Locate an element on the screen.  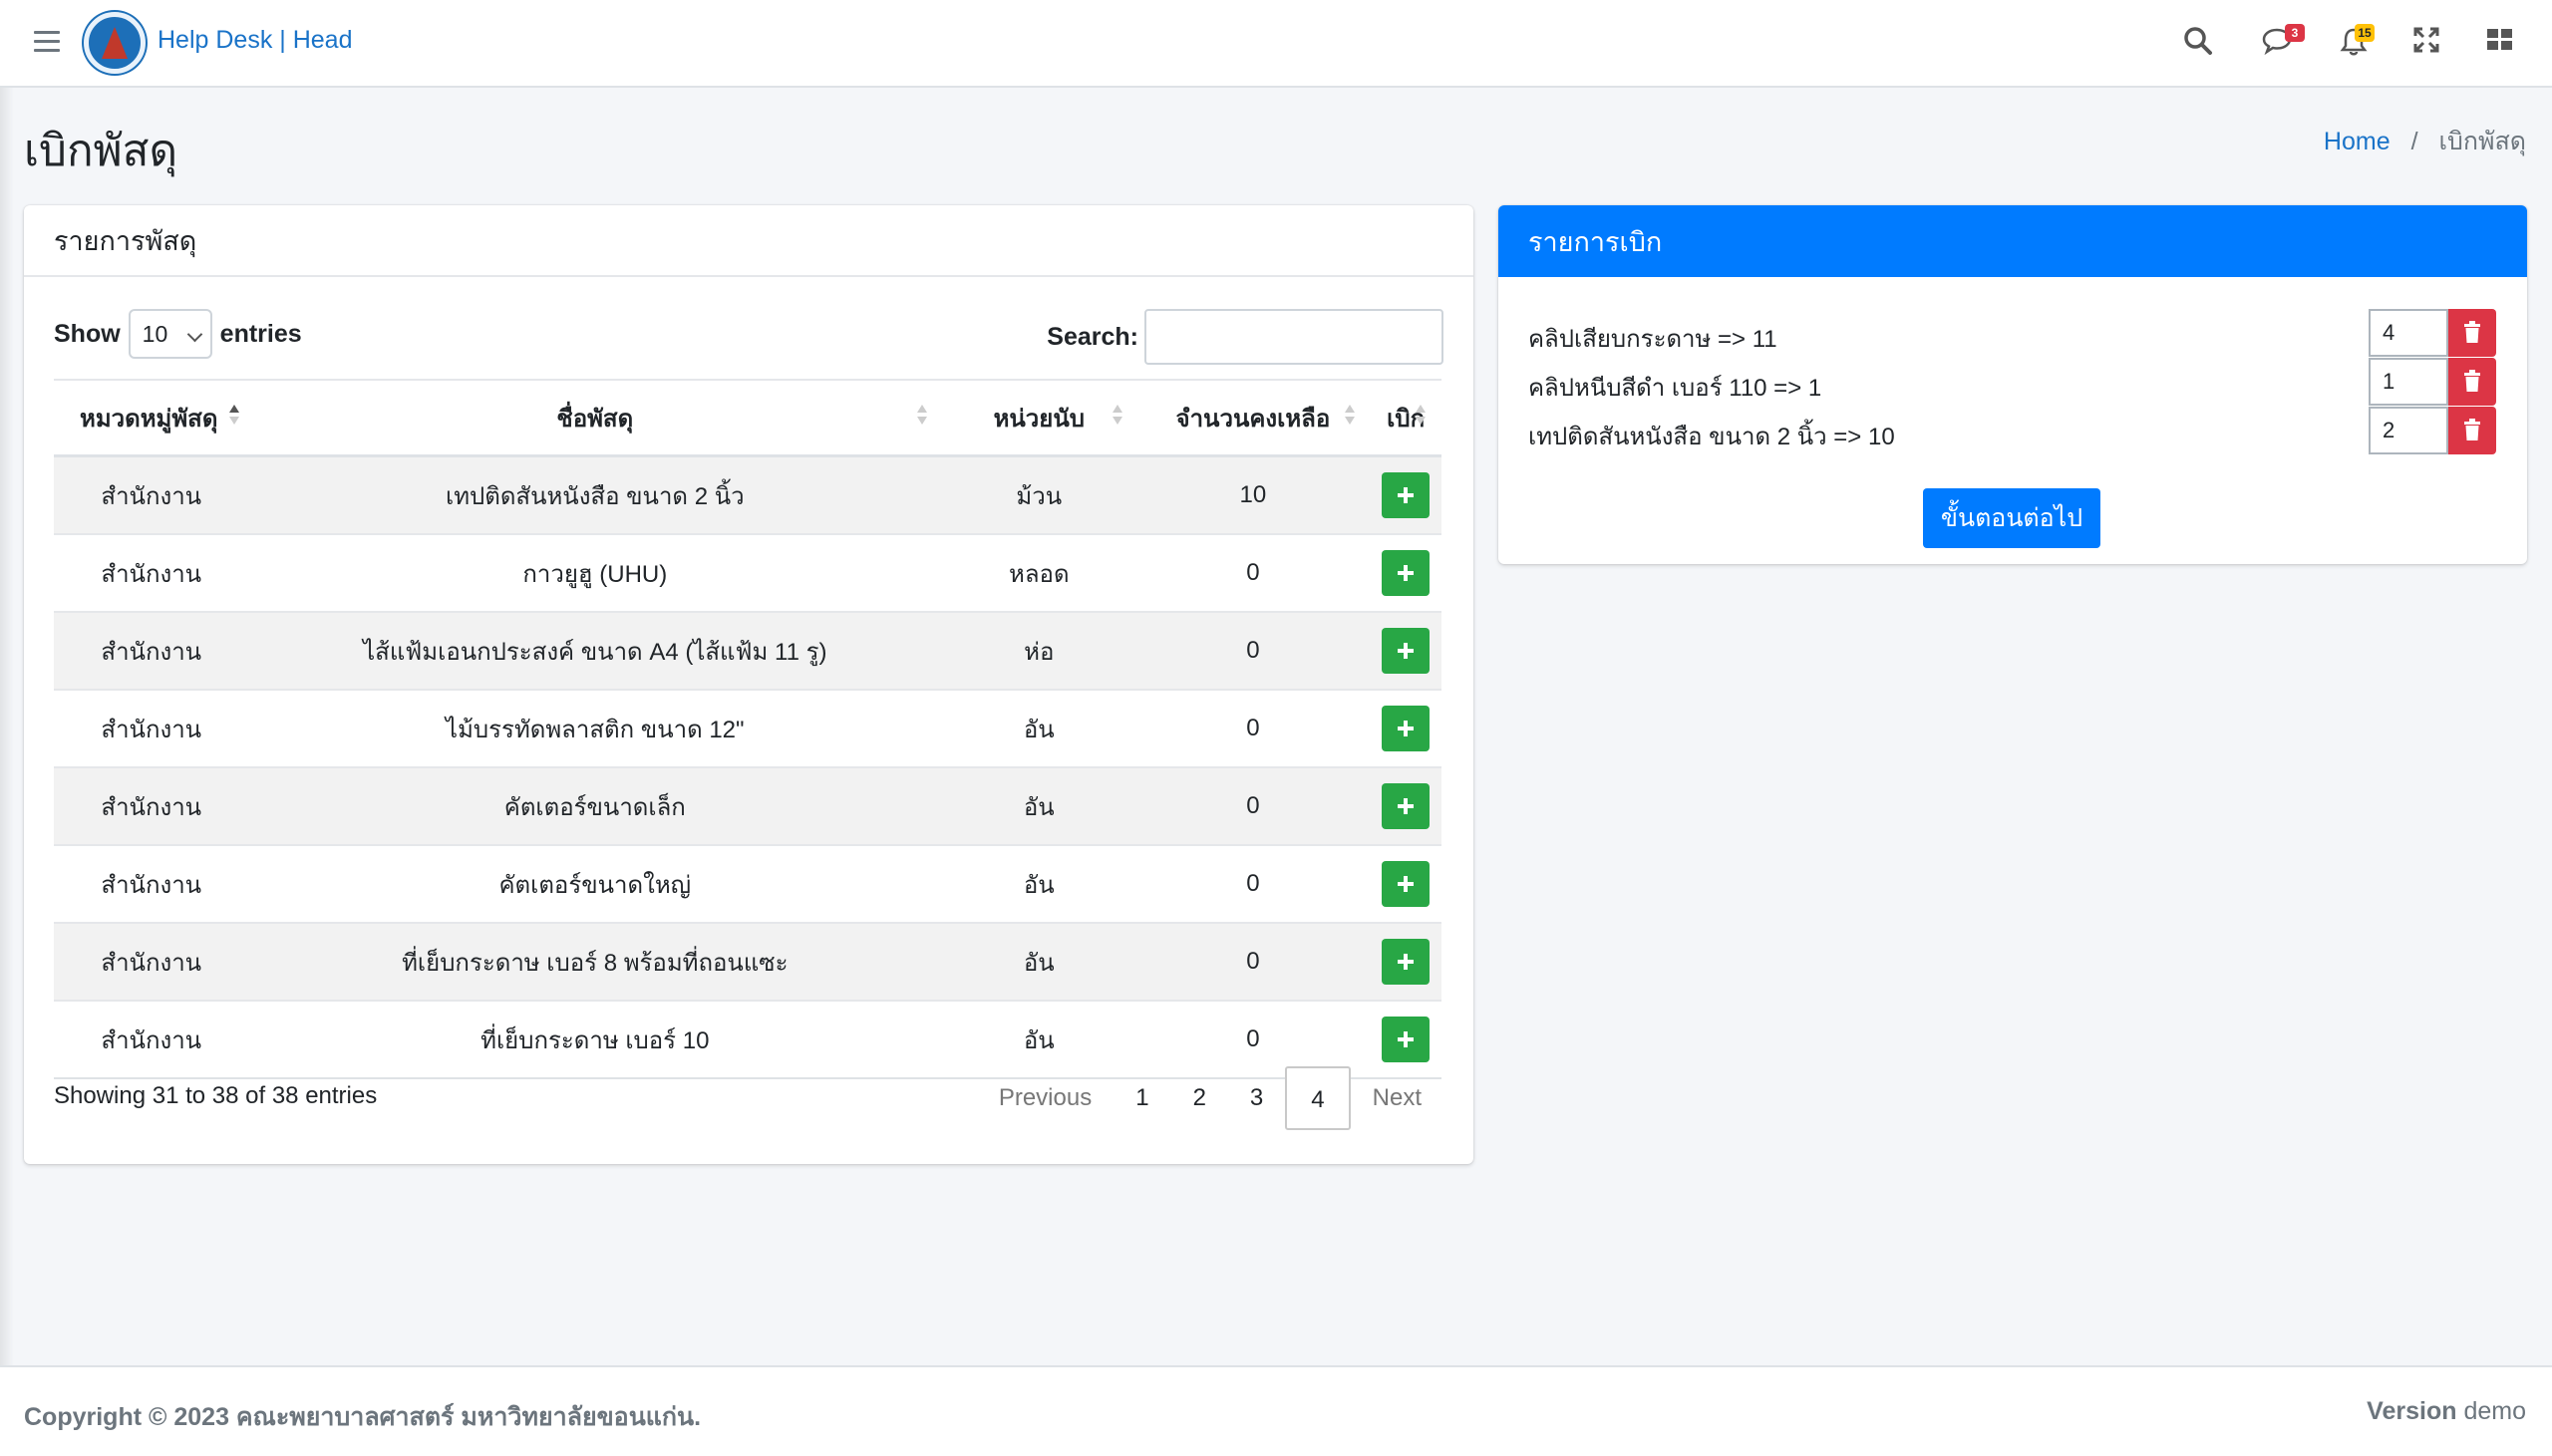
show-label: Show is located at coordinates (87, 333).